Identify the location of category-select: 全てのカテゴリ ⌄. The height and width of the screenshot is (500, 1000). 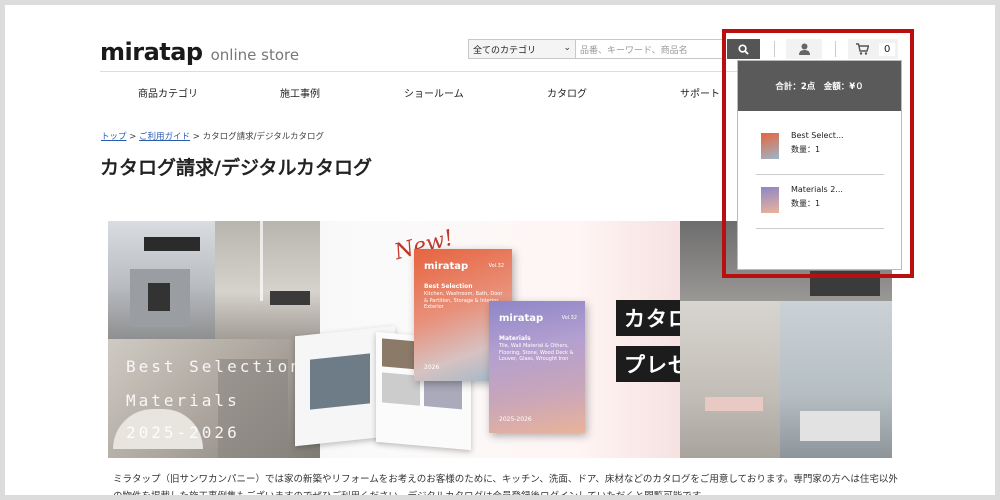
(522, 49).